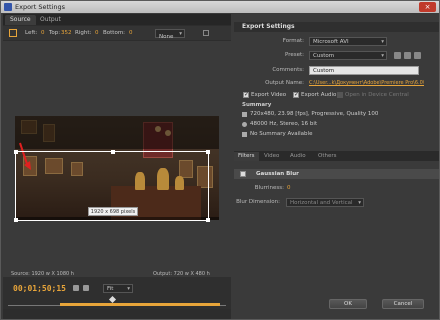 The height and width of the screenshot is (320, 440). I want to click on blurriness-label: Blurriness:, so click(269, 188).